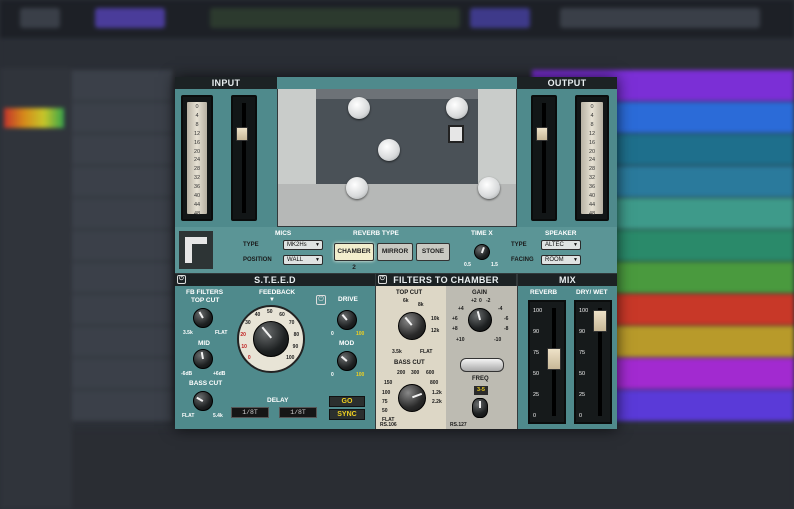 The width and height of the screenshot is (794, 509). I want to click on fb-mid-knob, so click(203, 359).